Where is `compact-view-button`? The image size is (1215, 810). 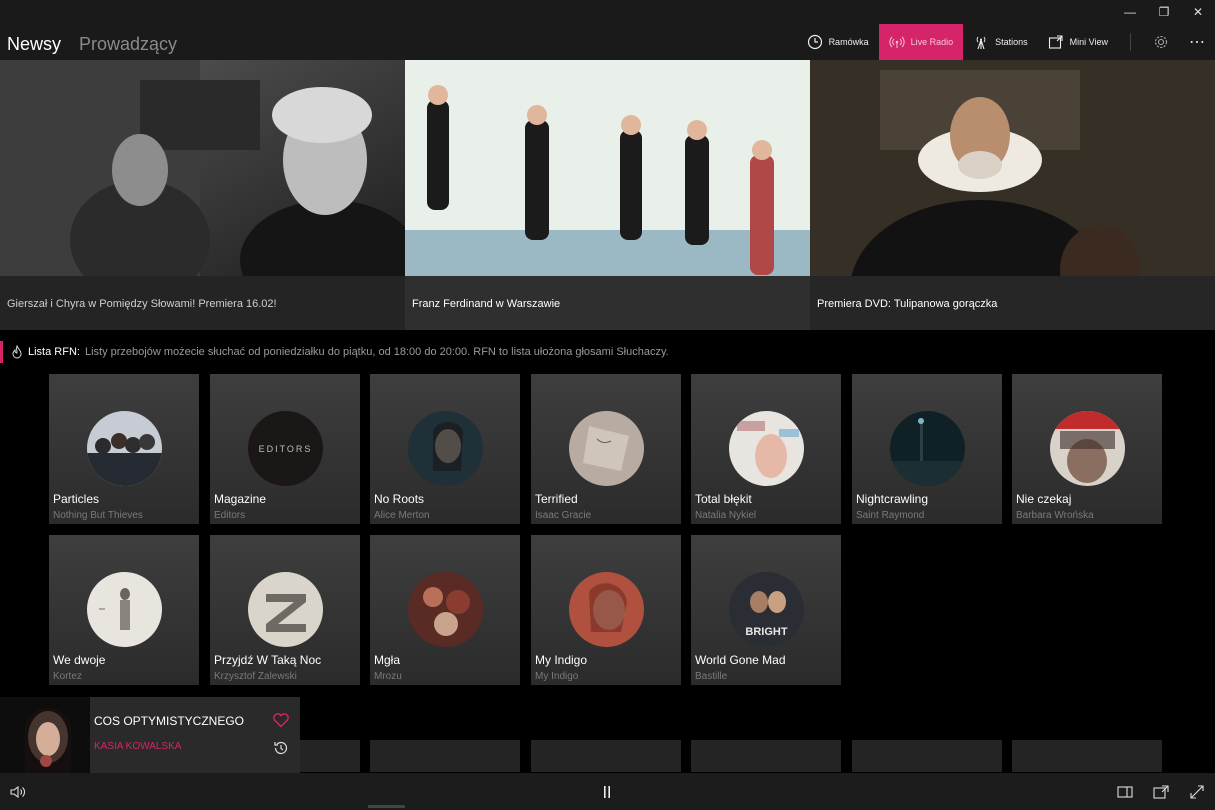 compact-view-button is located at coordinates (1125, 792).